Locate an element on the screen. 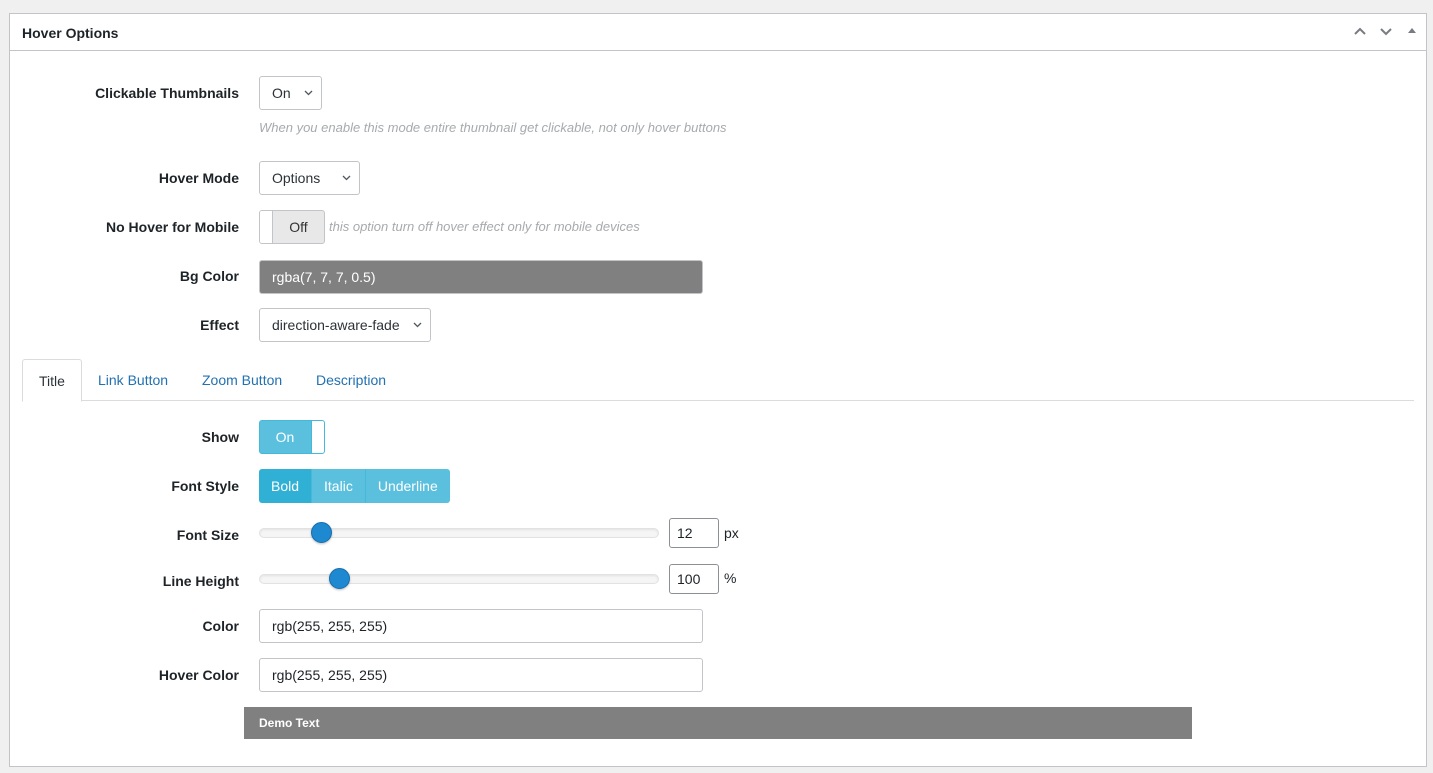 The width and height of the screenshot is (1433, 773). tab-link-button: Link Button is located at coordinates (133, 380).